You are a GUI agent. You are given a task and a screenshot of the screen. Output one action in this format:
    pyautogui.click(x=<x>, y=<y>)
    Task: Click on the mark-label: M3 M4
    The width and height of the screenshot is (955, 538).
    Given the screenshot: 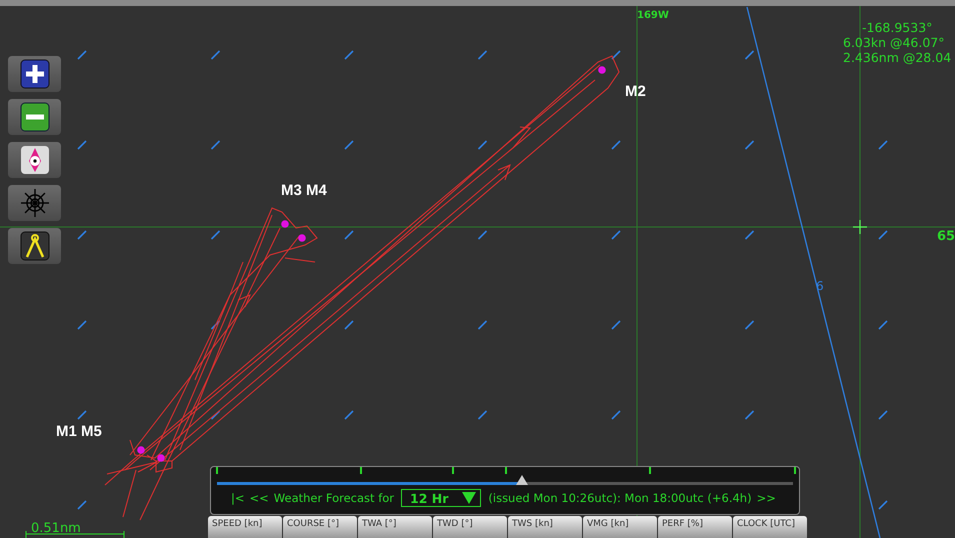 What is the action you would take?
    pyautogui.click(x=304, y=190)
    